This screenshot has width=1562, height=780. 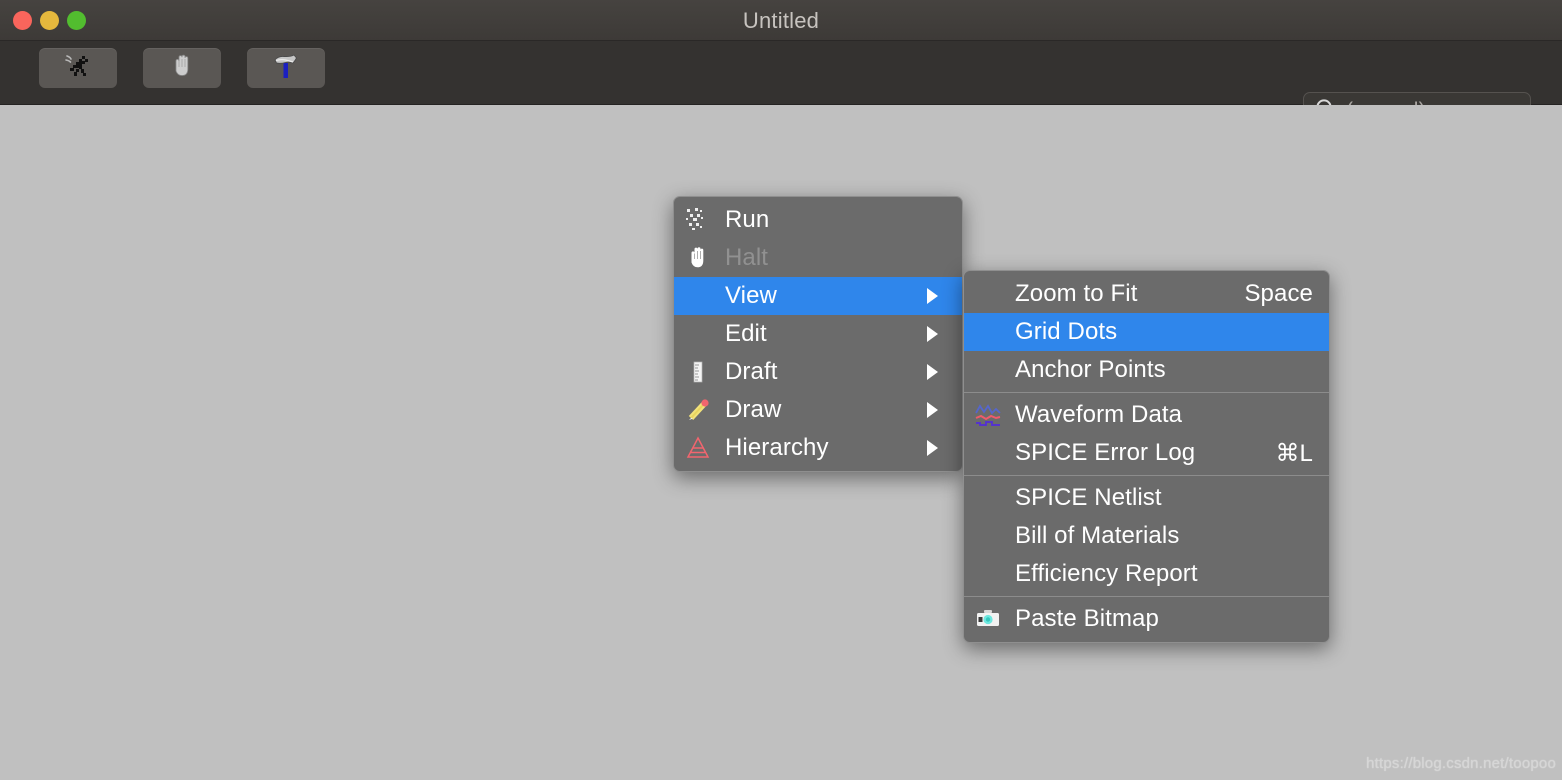 I want to click on menu-item-bill-of-materials: Bill of Materials, so click(x=1146, y=536).